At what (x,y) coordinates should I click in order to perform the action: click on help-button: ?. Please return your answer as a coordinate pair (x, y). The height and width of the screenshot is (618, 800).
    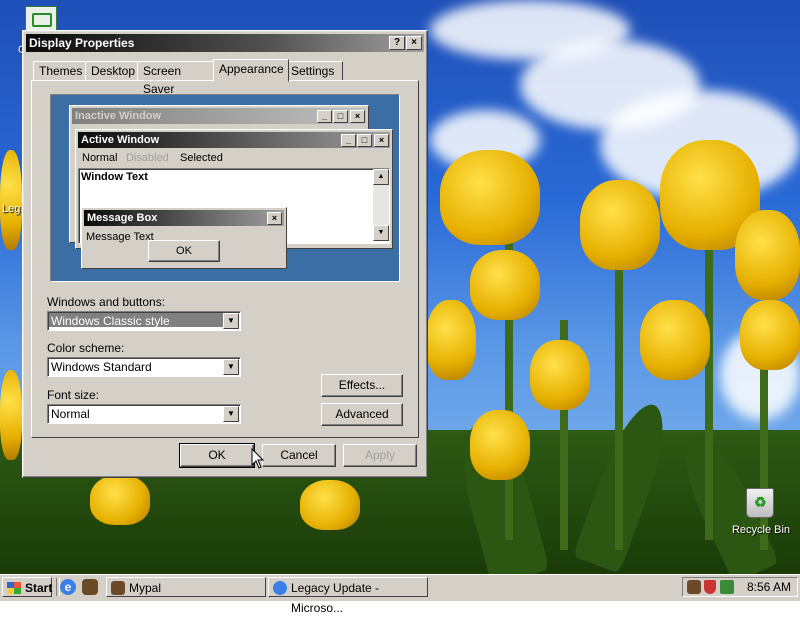
    Looking at the image, I should click on (397, 43).